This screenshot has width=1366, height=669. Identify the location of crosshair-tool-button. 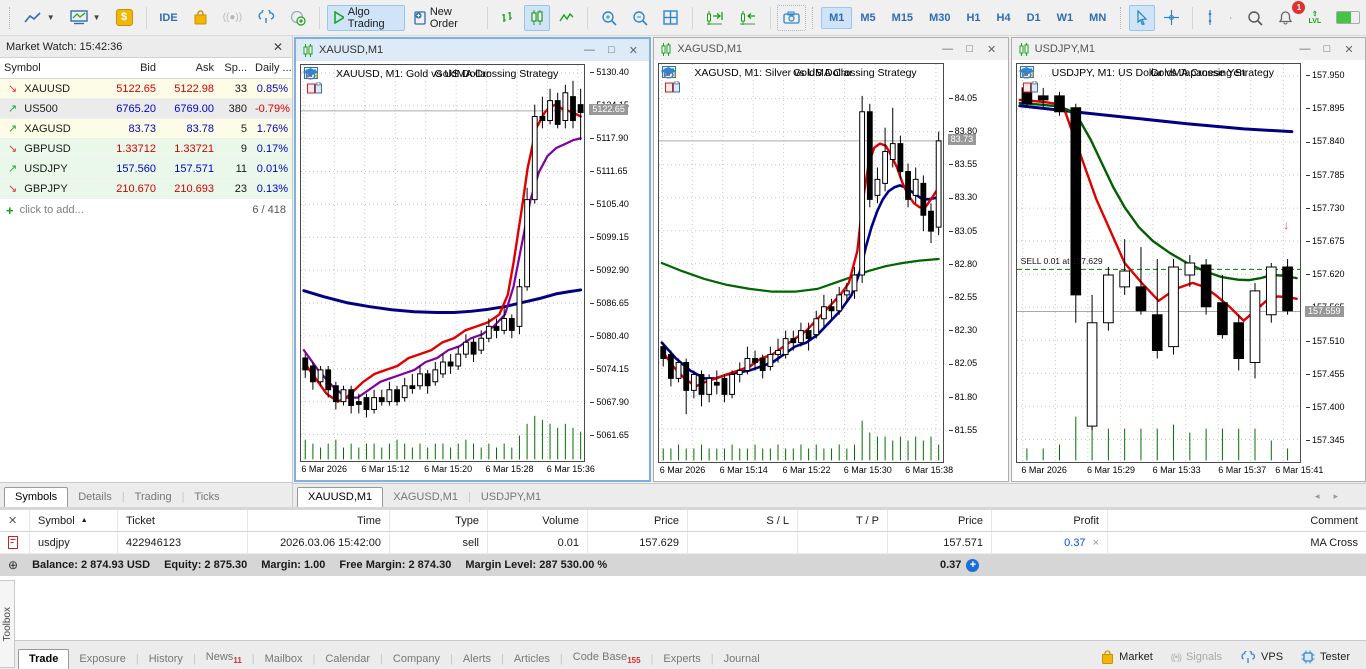
(1171, 18).